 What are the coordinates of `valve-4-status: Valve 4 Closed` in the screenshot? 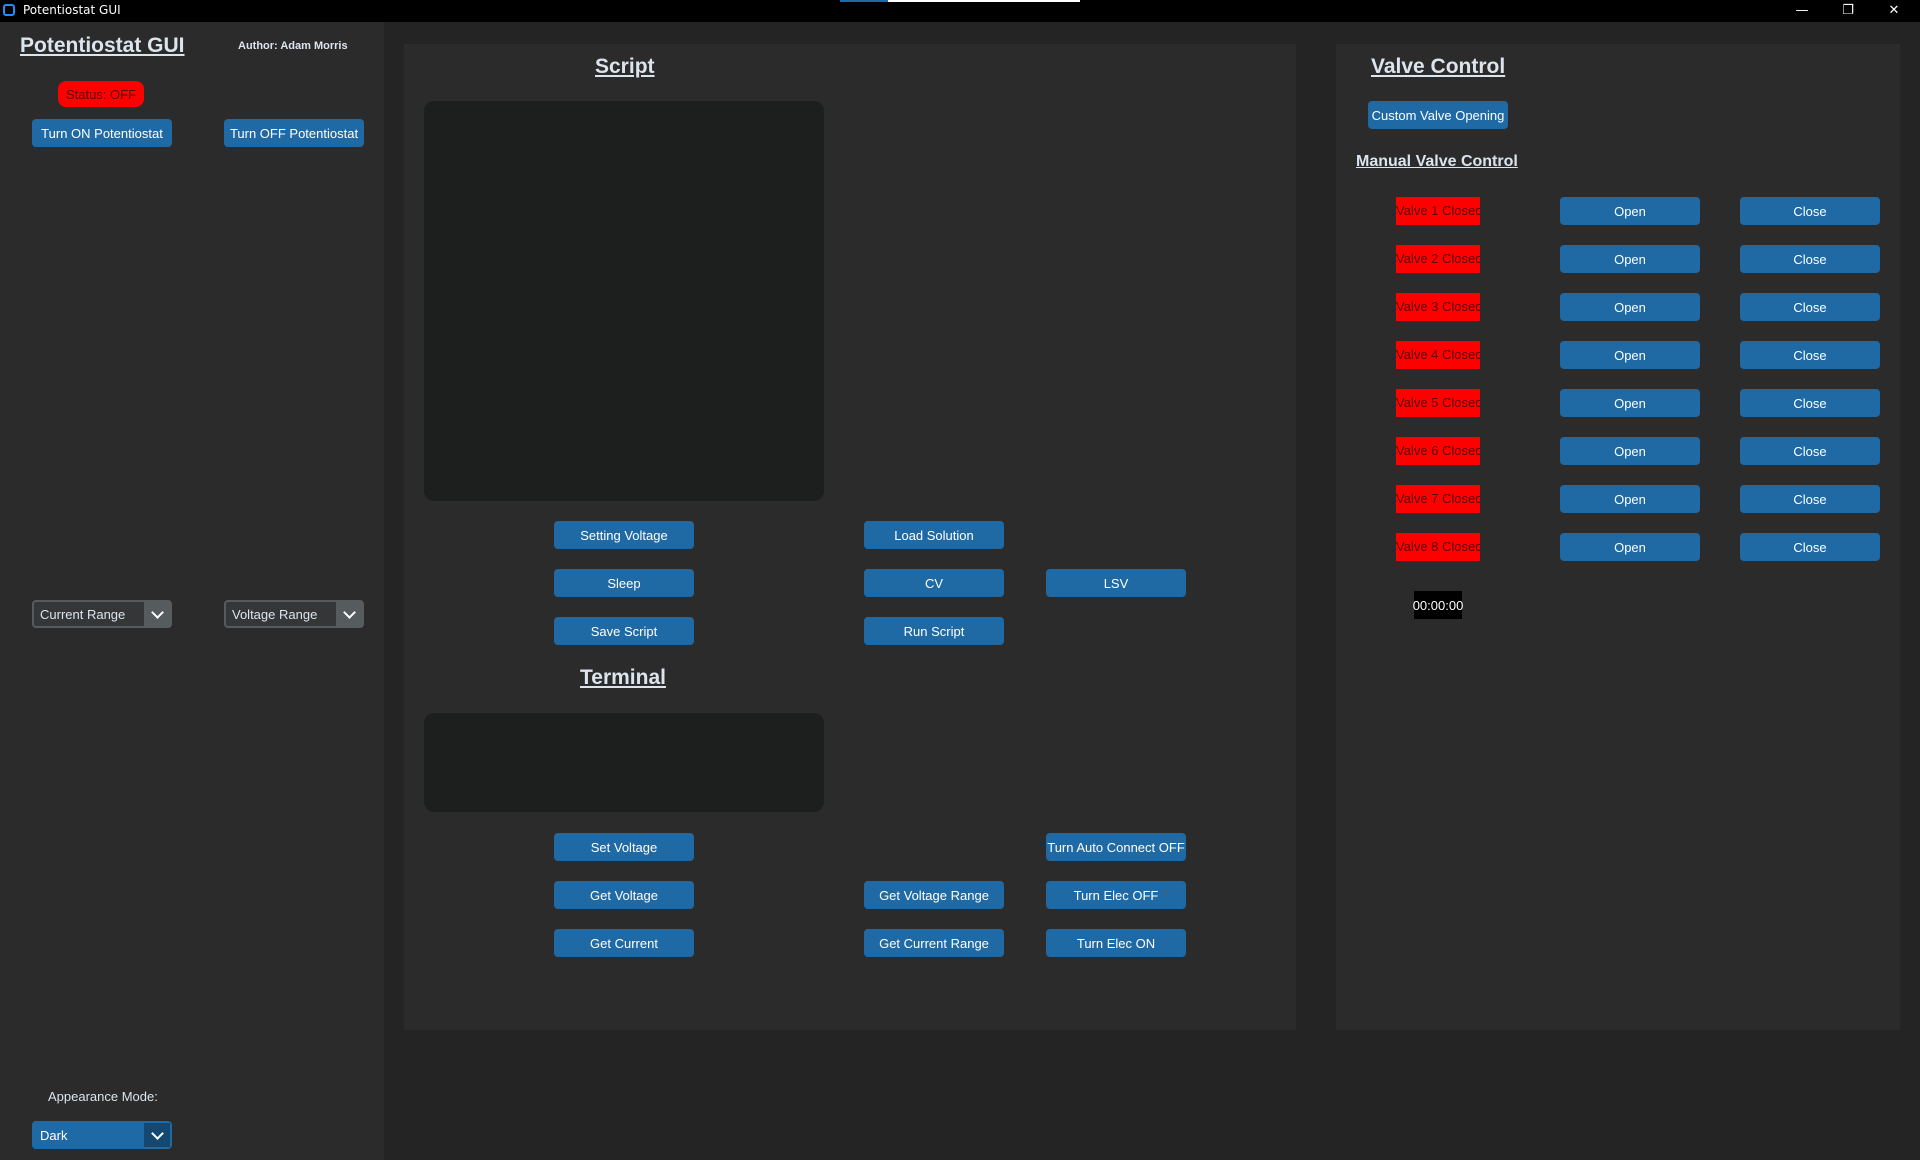 It's located at (1438, 355).